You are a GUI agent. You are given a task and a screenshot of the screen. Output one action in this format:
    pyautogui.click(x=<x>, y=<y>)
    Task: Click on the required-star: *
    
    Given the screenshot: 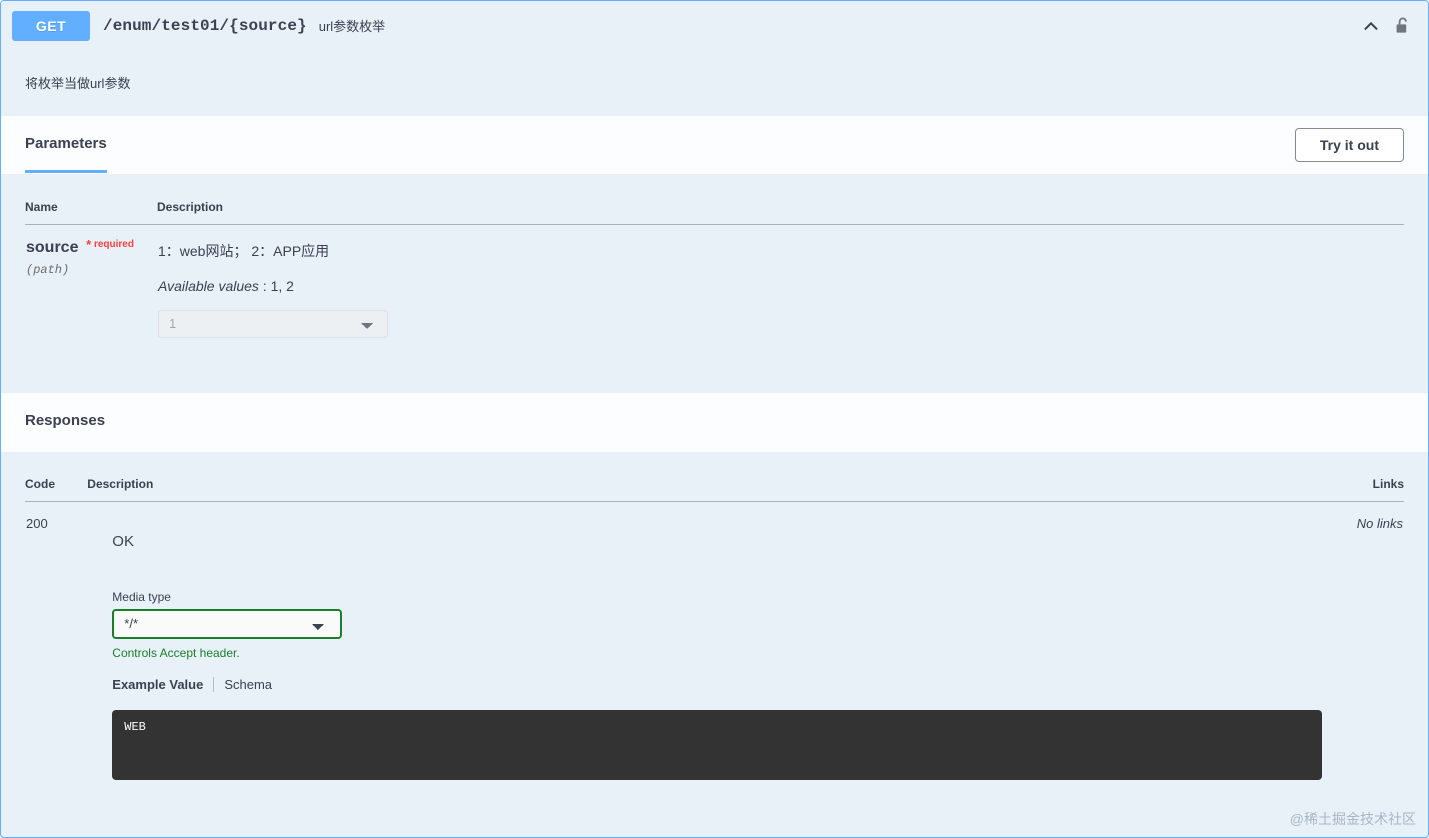 What is the action you would take?
    pyautogui.click(x=89, y=244)
    